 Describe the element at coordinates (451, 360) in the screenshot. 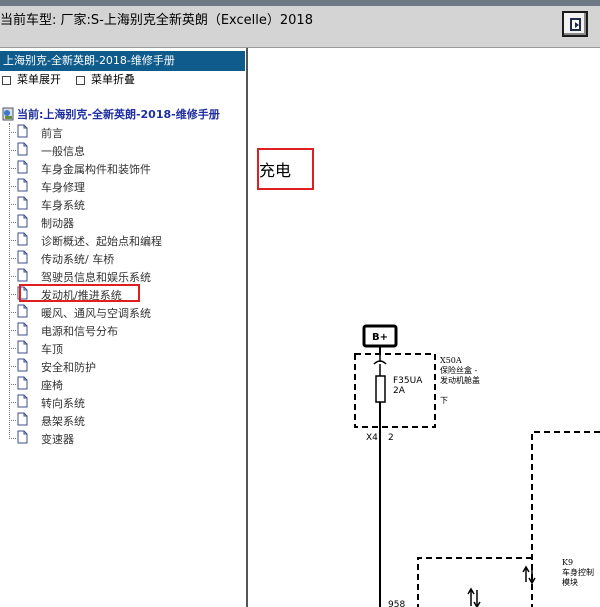

I see `fuse-block-id: X50A` at that location.